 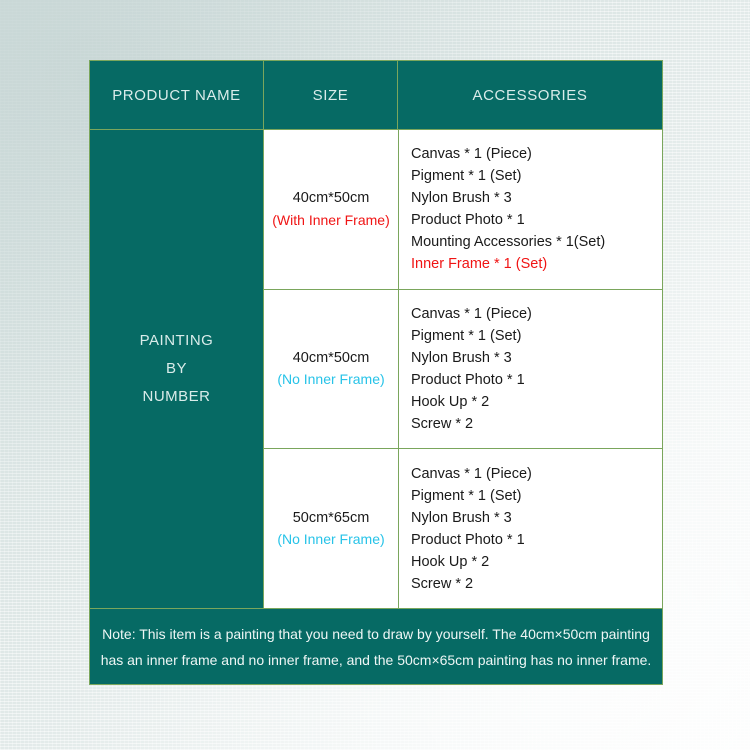 I want to click on column-header-product-name-label: PRODUCT NAME, so click(x=176, y=95).